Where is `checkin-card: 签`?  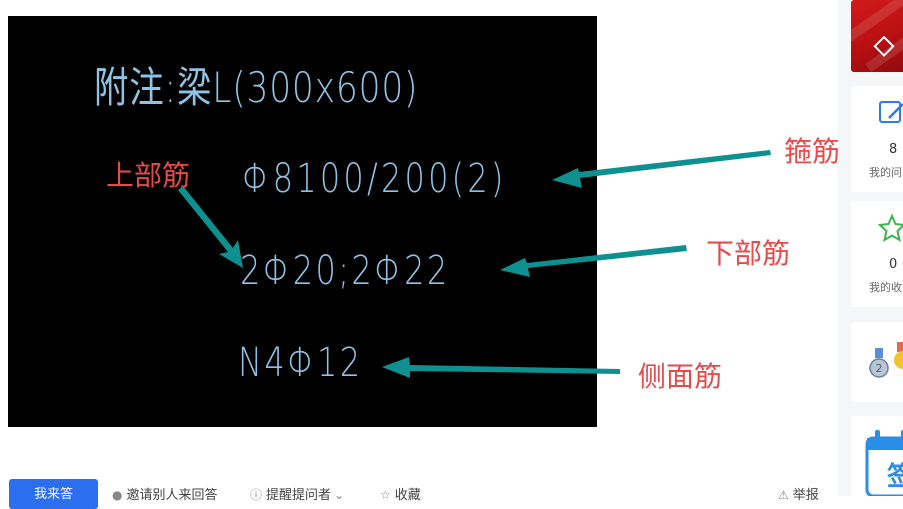
checkin-card: 签 is located at coordinates (877, 456).